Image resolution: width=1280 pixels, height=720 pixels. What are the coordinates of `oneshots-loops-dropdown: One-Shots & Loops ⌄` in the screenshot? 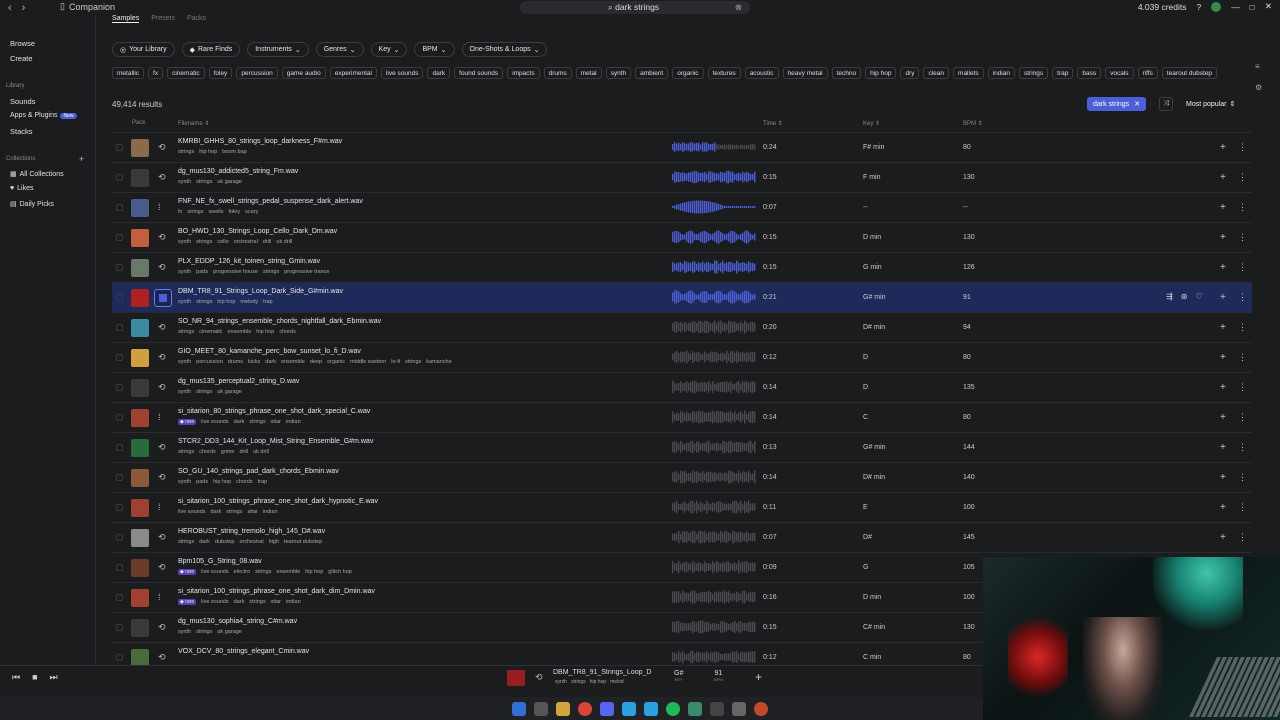 It's located at (504, 49).